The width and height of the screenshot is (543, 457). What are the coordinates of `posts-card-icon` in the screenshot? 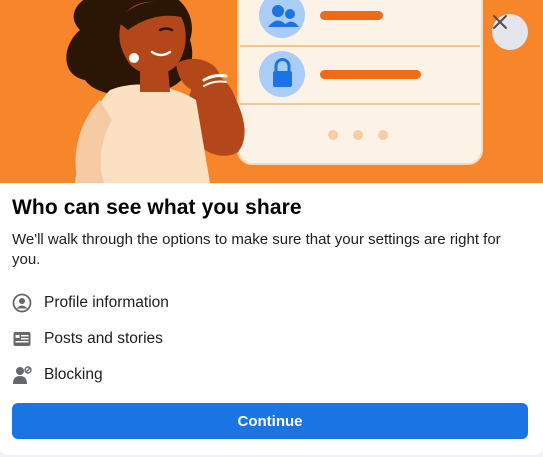 It's located at (22, 339).